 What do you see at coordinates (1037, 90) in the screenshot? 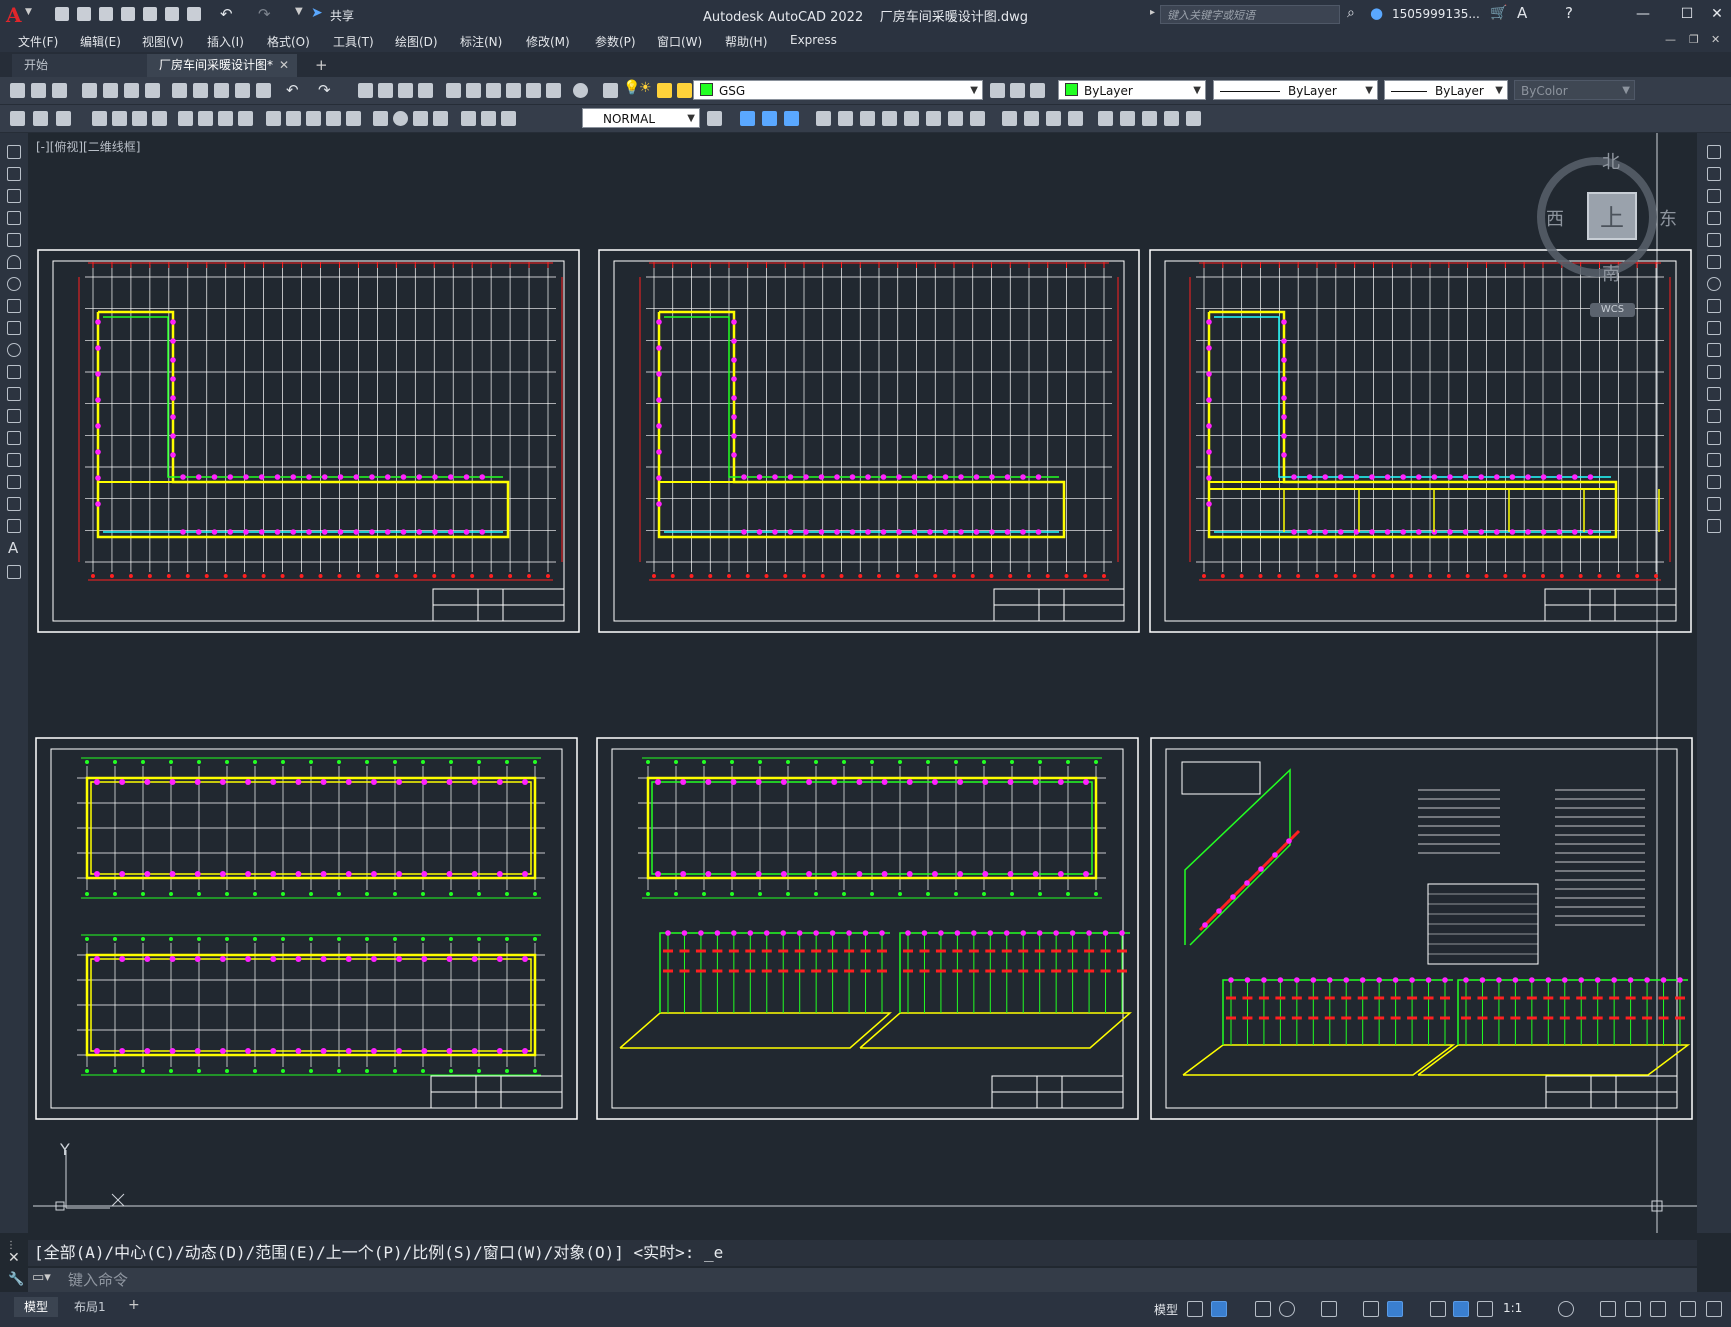
I see `layer-state-icon` at bounding box center [1037, 90].